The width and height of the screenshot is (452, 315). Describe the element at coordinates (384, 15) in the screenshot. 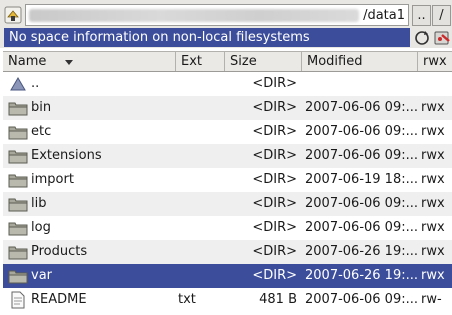

I see `path-tail-text: /data1` at that location.